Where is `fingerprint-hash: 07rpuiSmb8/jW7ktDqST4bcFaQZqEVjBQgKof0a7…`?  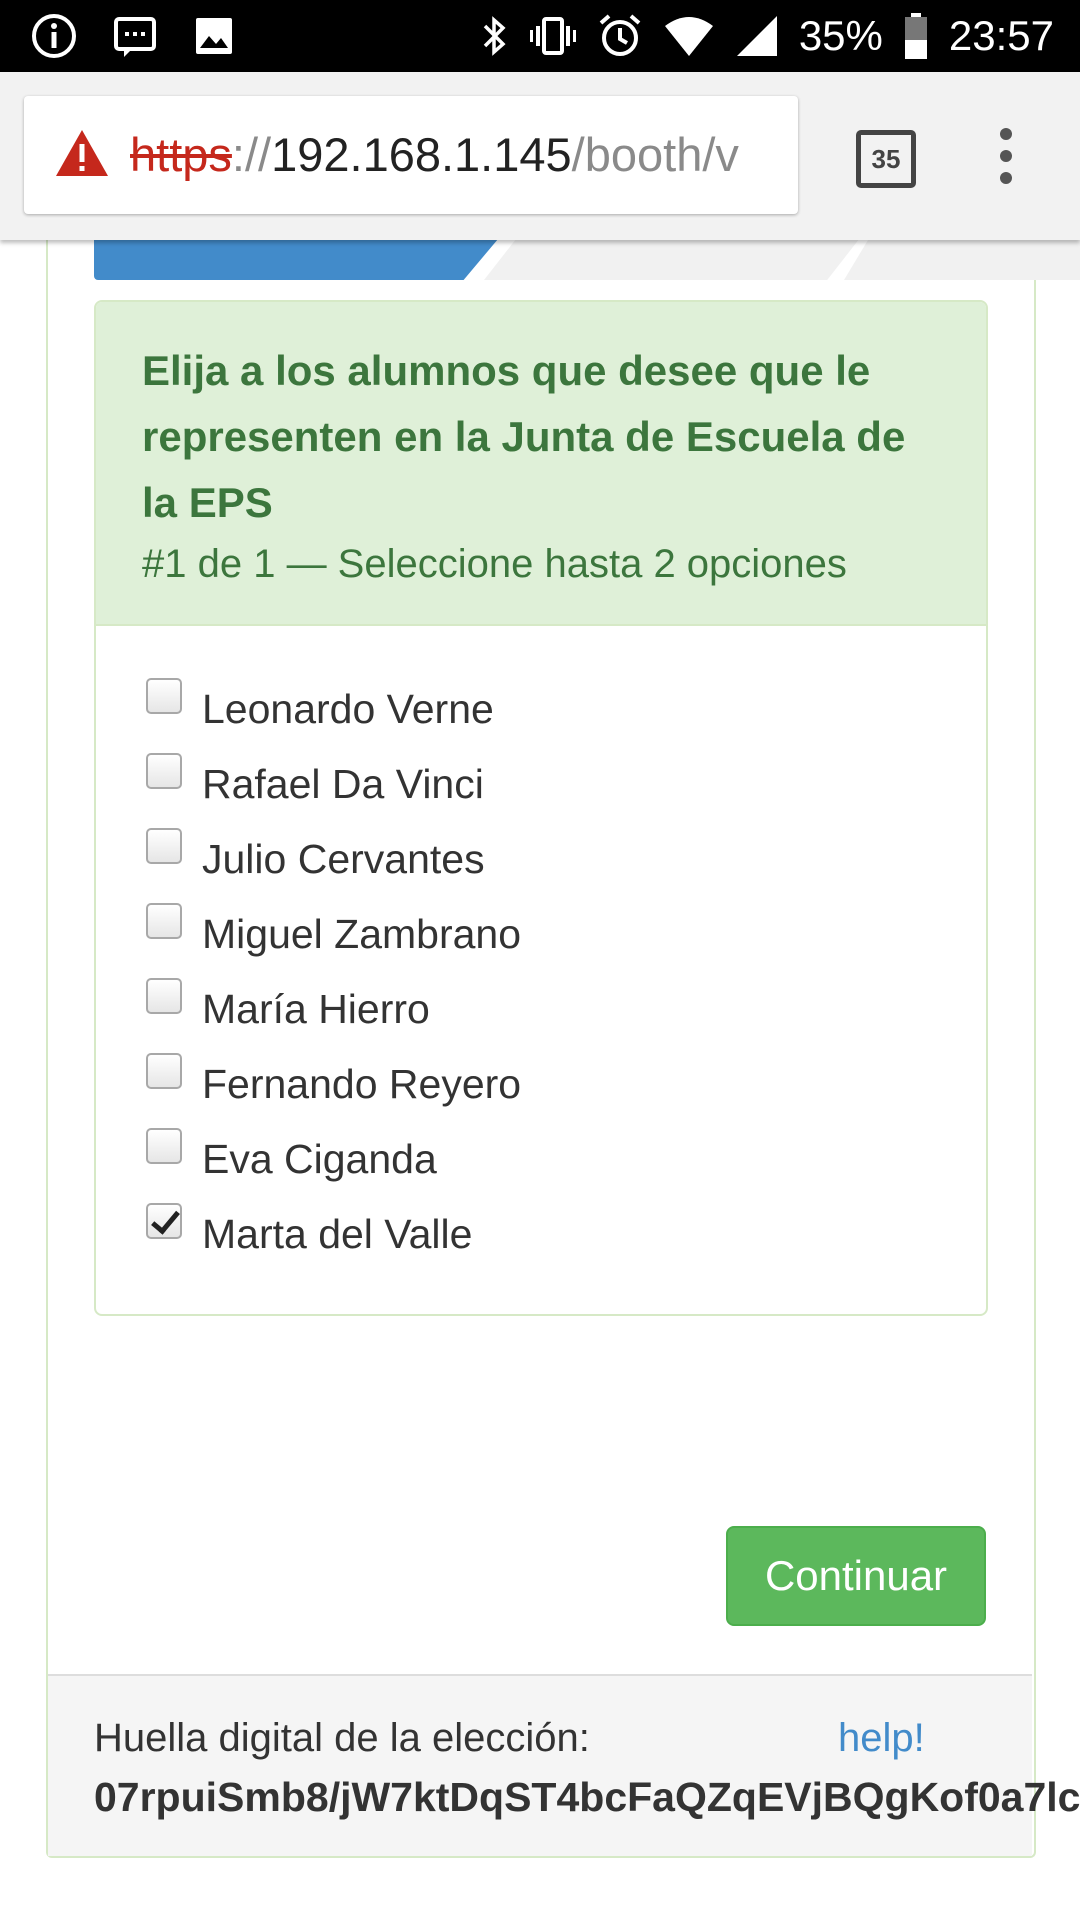 fingerprint-hash: 07rpuiSmb8/jW7ktDqST4bcFaQZqEVjBQgKof0a7… is located at coordinates (587, 1797).